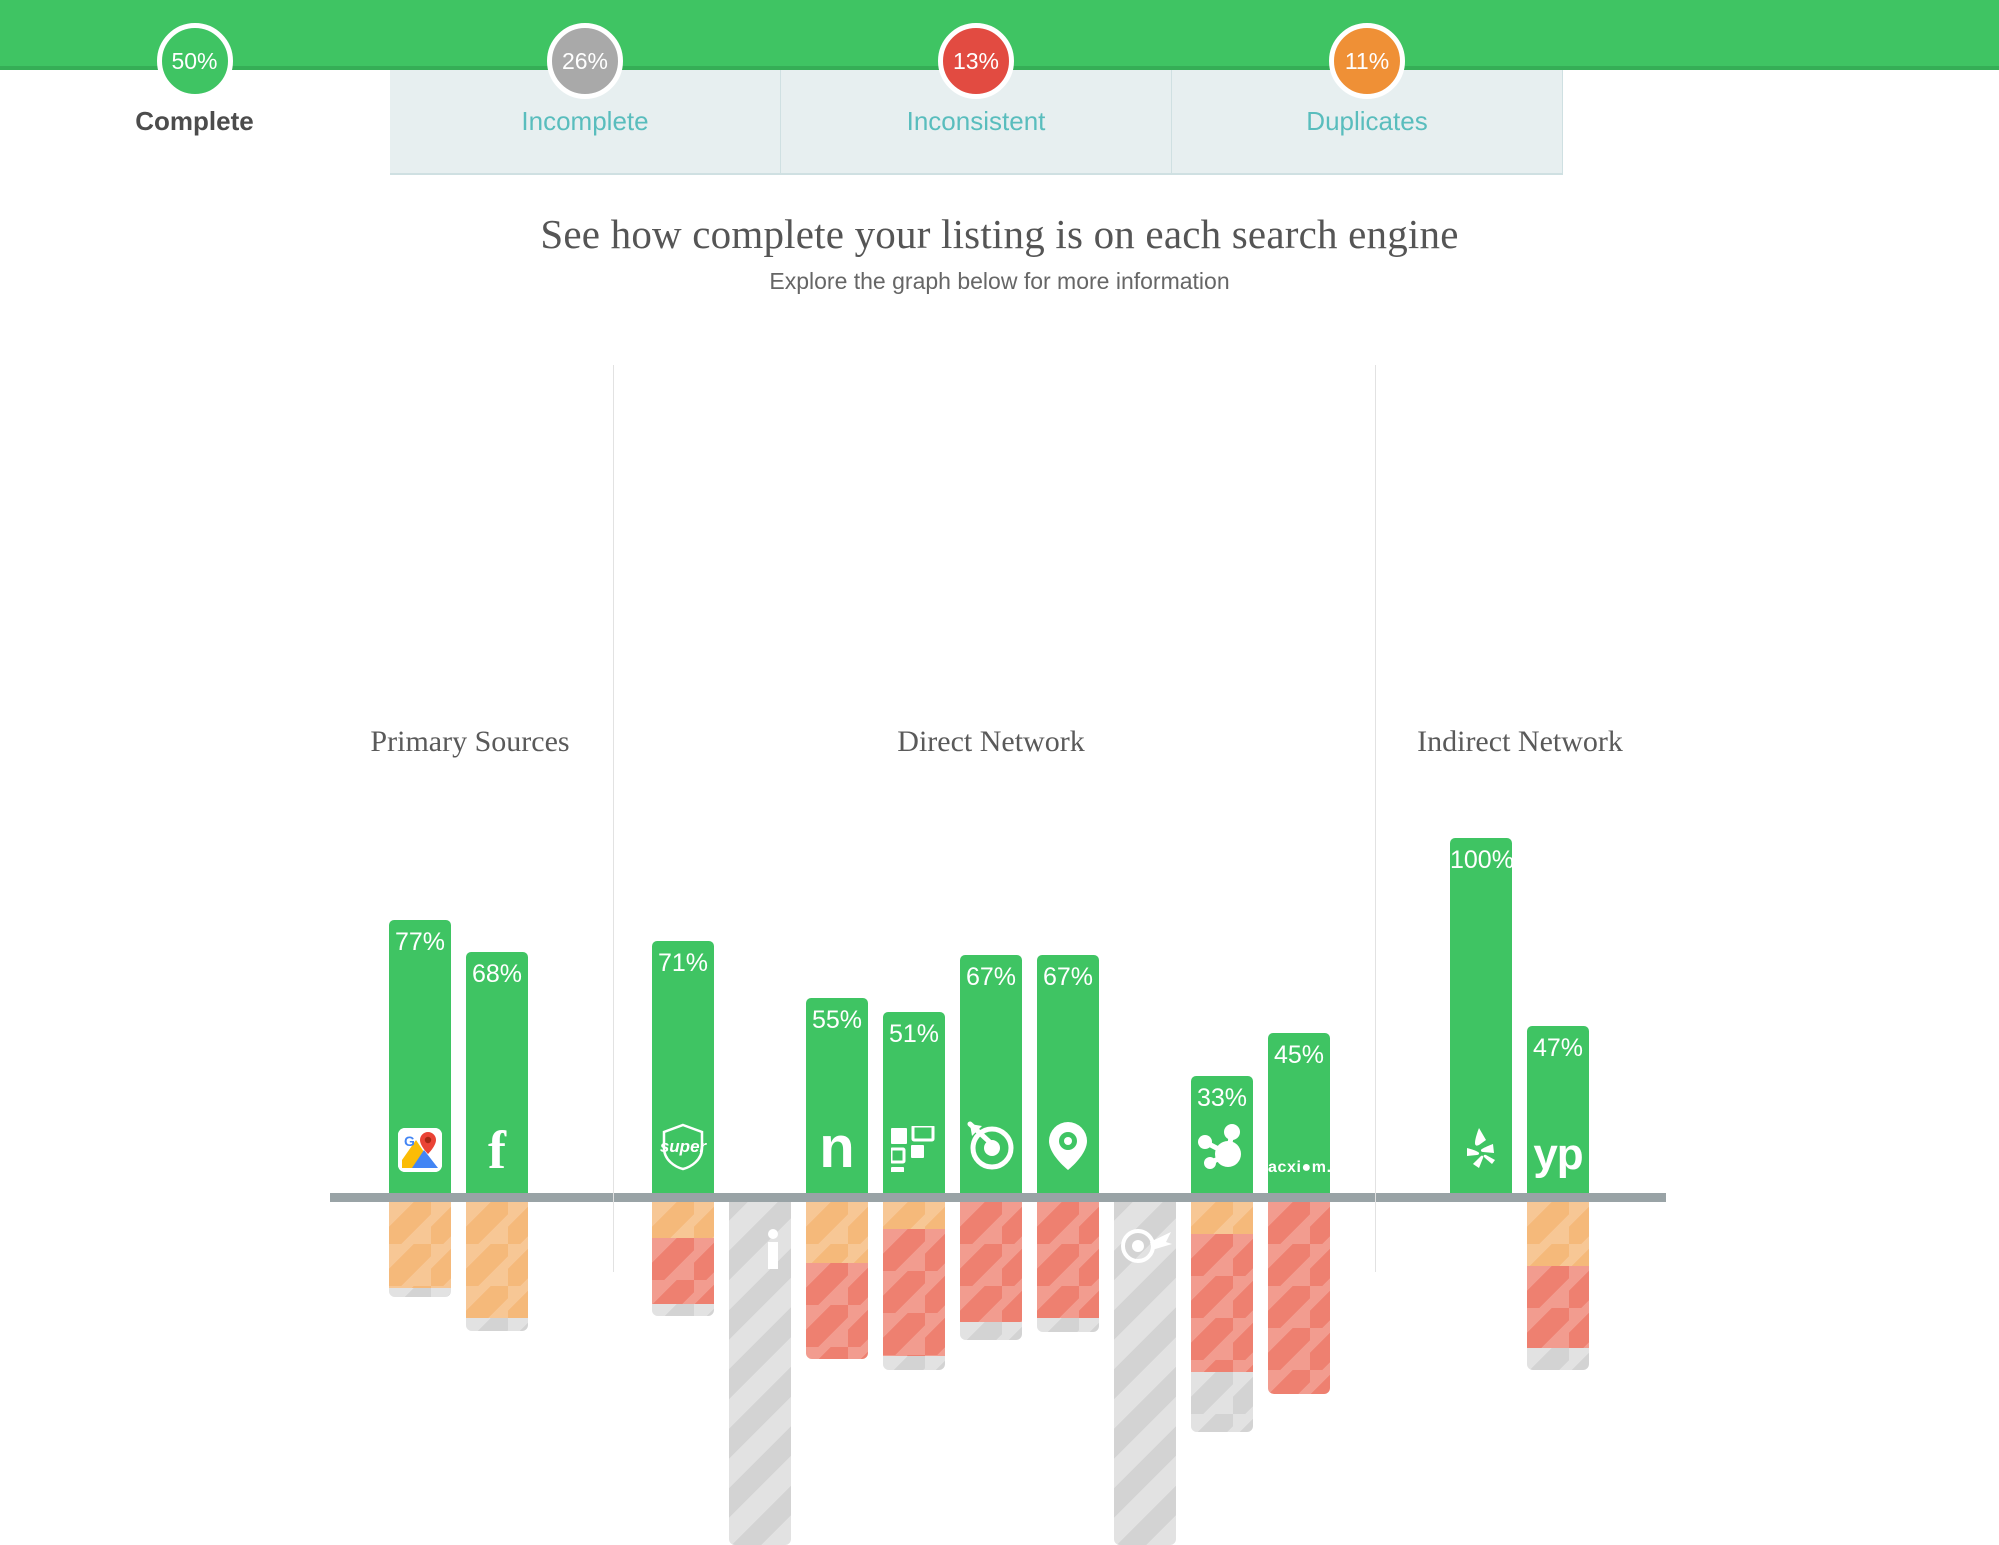 The height and width of the screenshot is (1545, 1999). Describe the element at coordinates (914, 1215) in the screenshot. I see `bar-segment-duplicates-foursquare` at that location.